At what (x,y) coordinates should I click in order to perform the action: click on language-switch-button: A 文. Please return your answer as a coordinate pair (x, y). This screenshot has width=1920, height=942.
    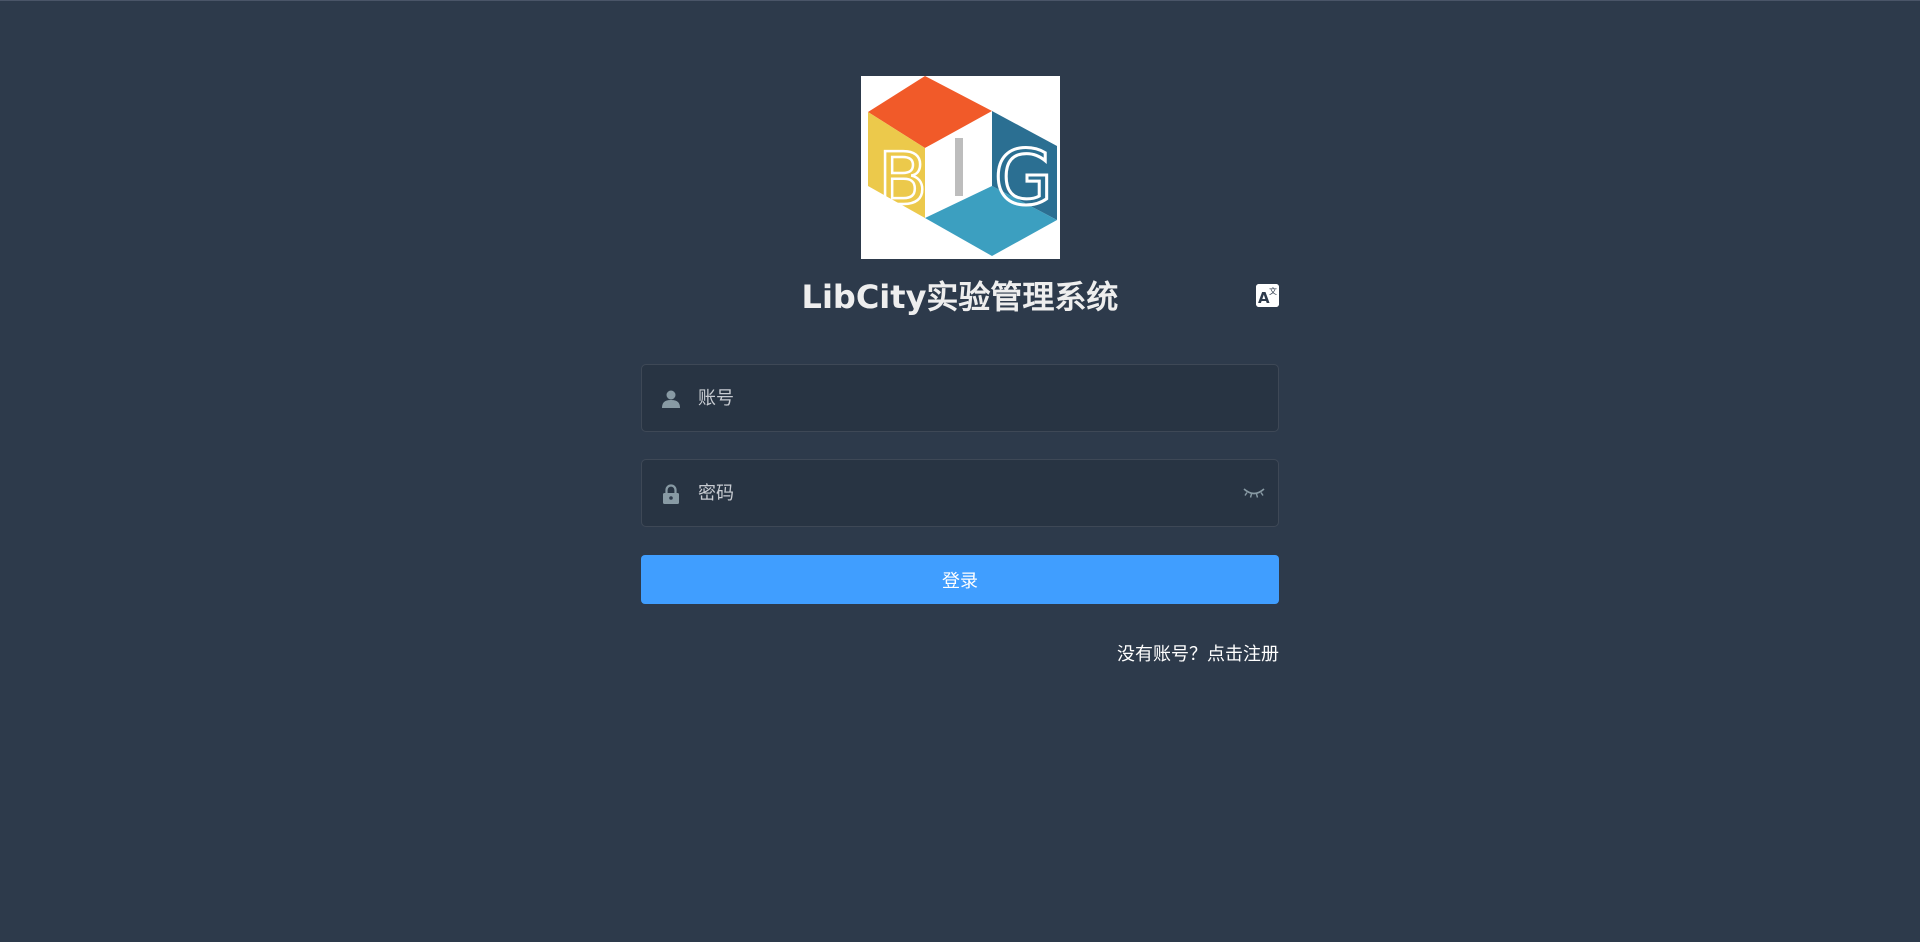
    Looking at the image, I should click on (1267, 295).